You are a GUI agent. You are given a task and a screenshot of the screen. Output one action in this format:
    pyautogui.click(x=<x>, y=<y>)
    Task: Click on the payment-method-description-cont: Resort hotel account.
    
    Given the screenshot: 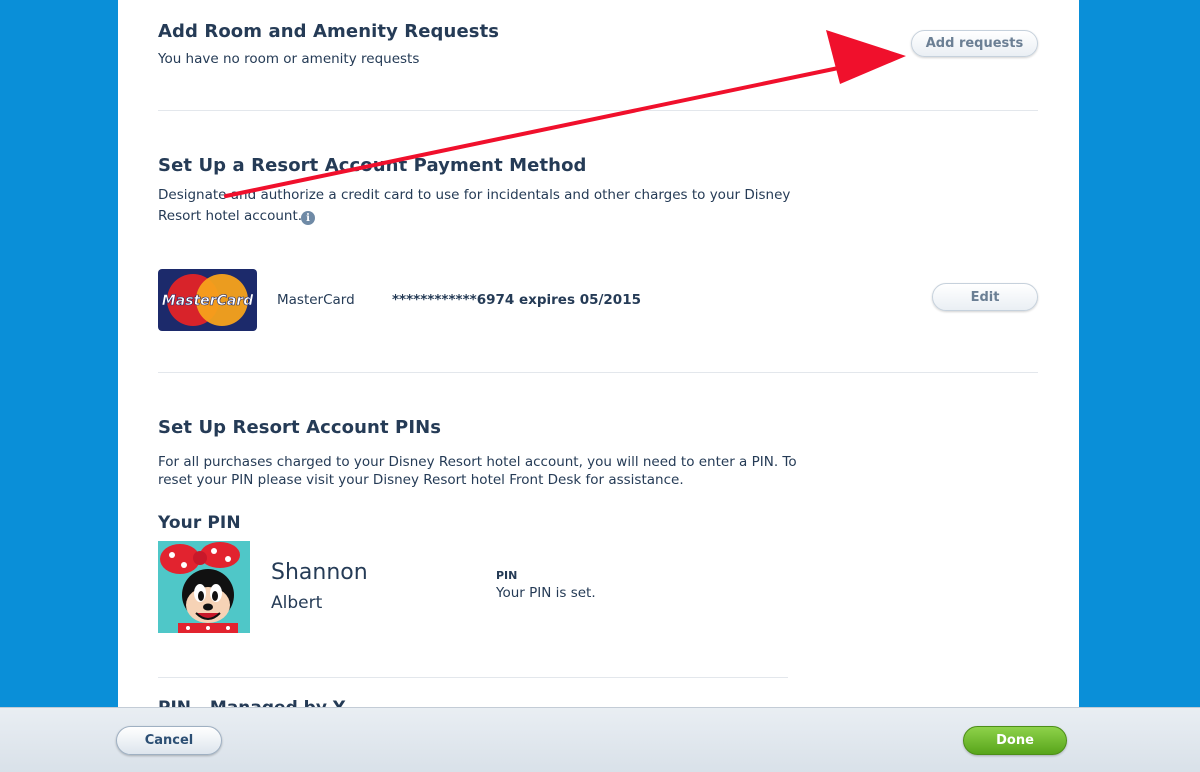 What is the action you would take?
    pyautogui.click(x=230, y=216)
    